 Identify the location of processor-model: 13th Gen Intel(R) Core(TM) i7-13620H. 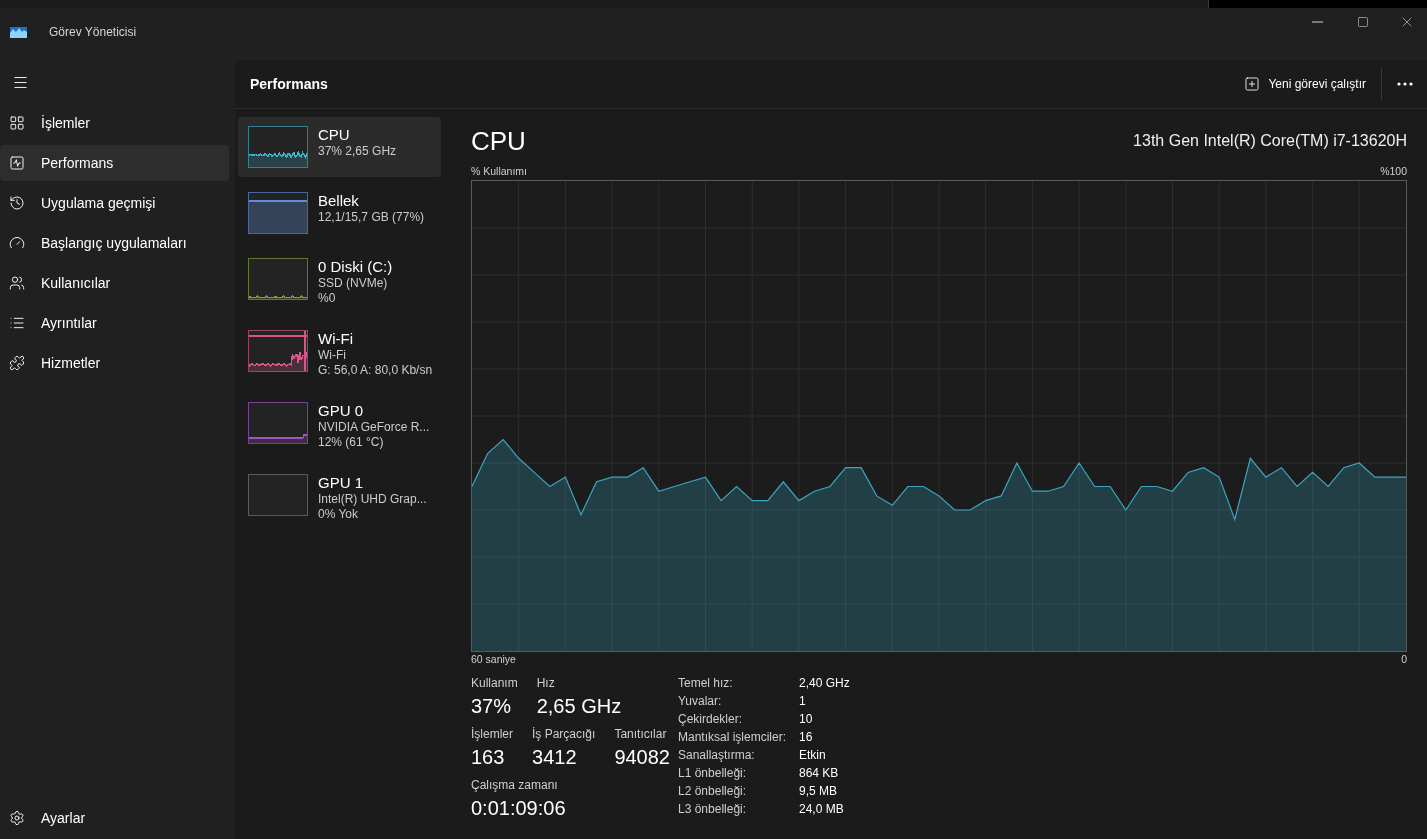
(1270, 141).